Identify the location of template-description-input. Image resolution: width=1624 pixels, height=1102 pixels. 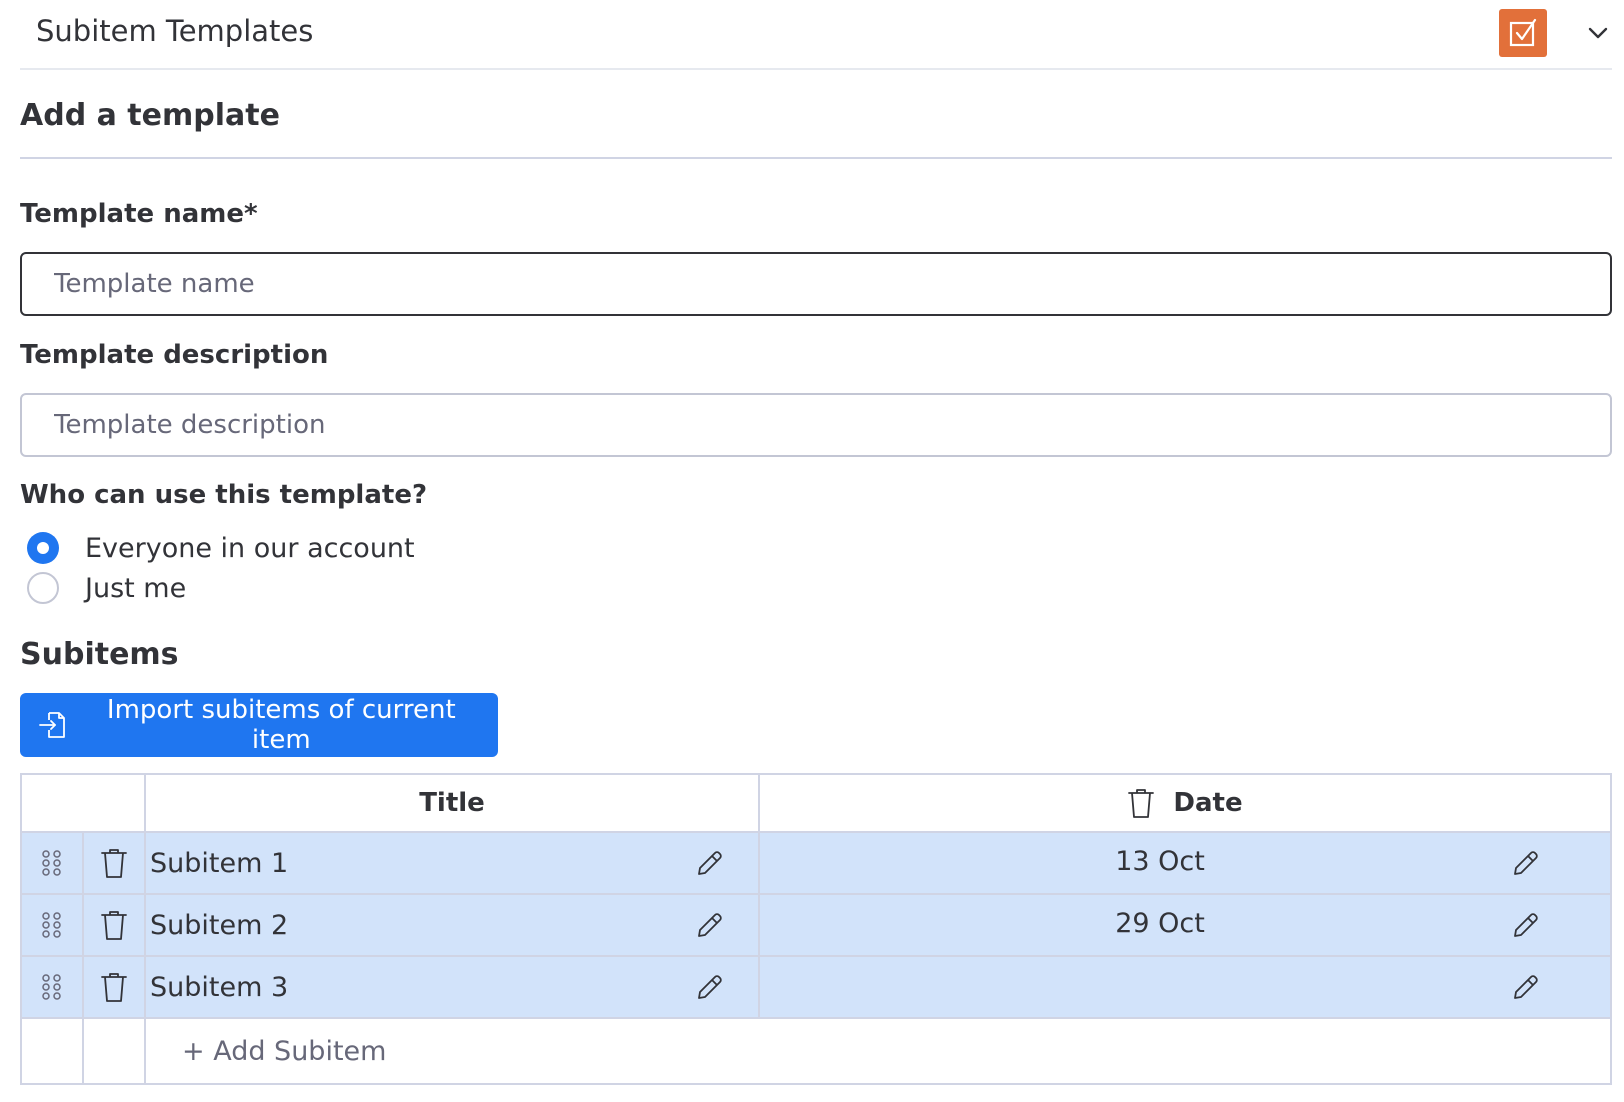
(816, 425).